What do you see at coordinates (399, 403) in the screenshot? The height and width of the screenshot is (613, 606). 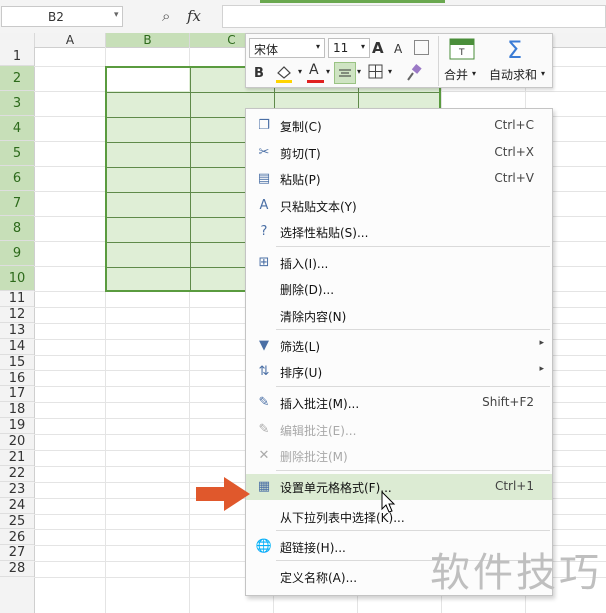 I see `menu-item: ✎ 插入批注(M)... Shift+F2` at bounding box center [399, 403].